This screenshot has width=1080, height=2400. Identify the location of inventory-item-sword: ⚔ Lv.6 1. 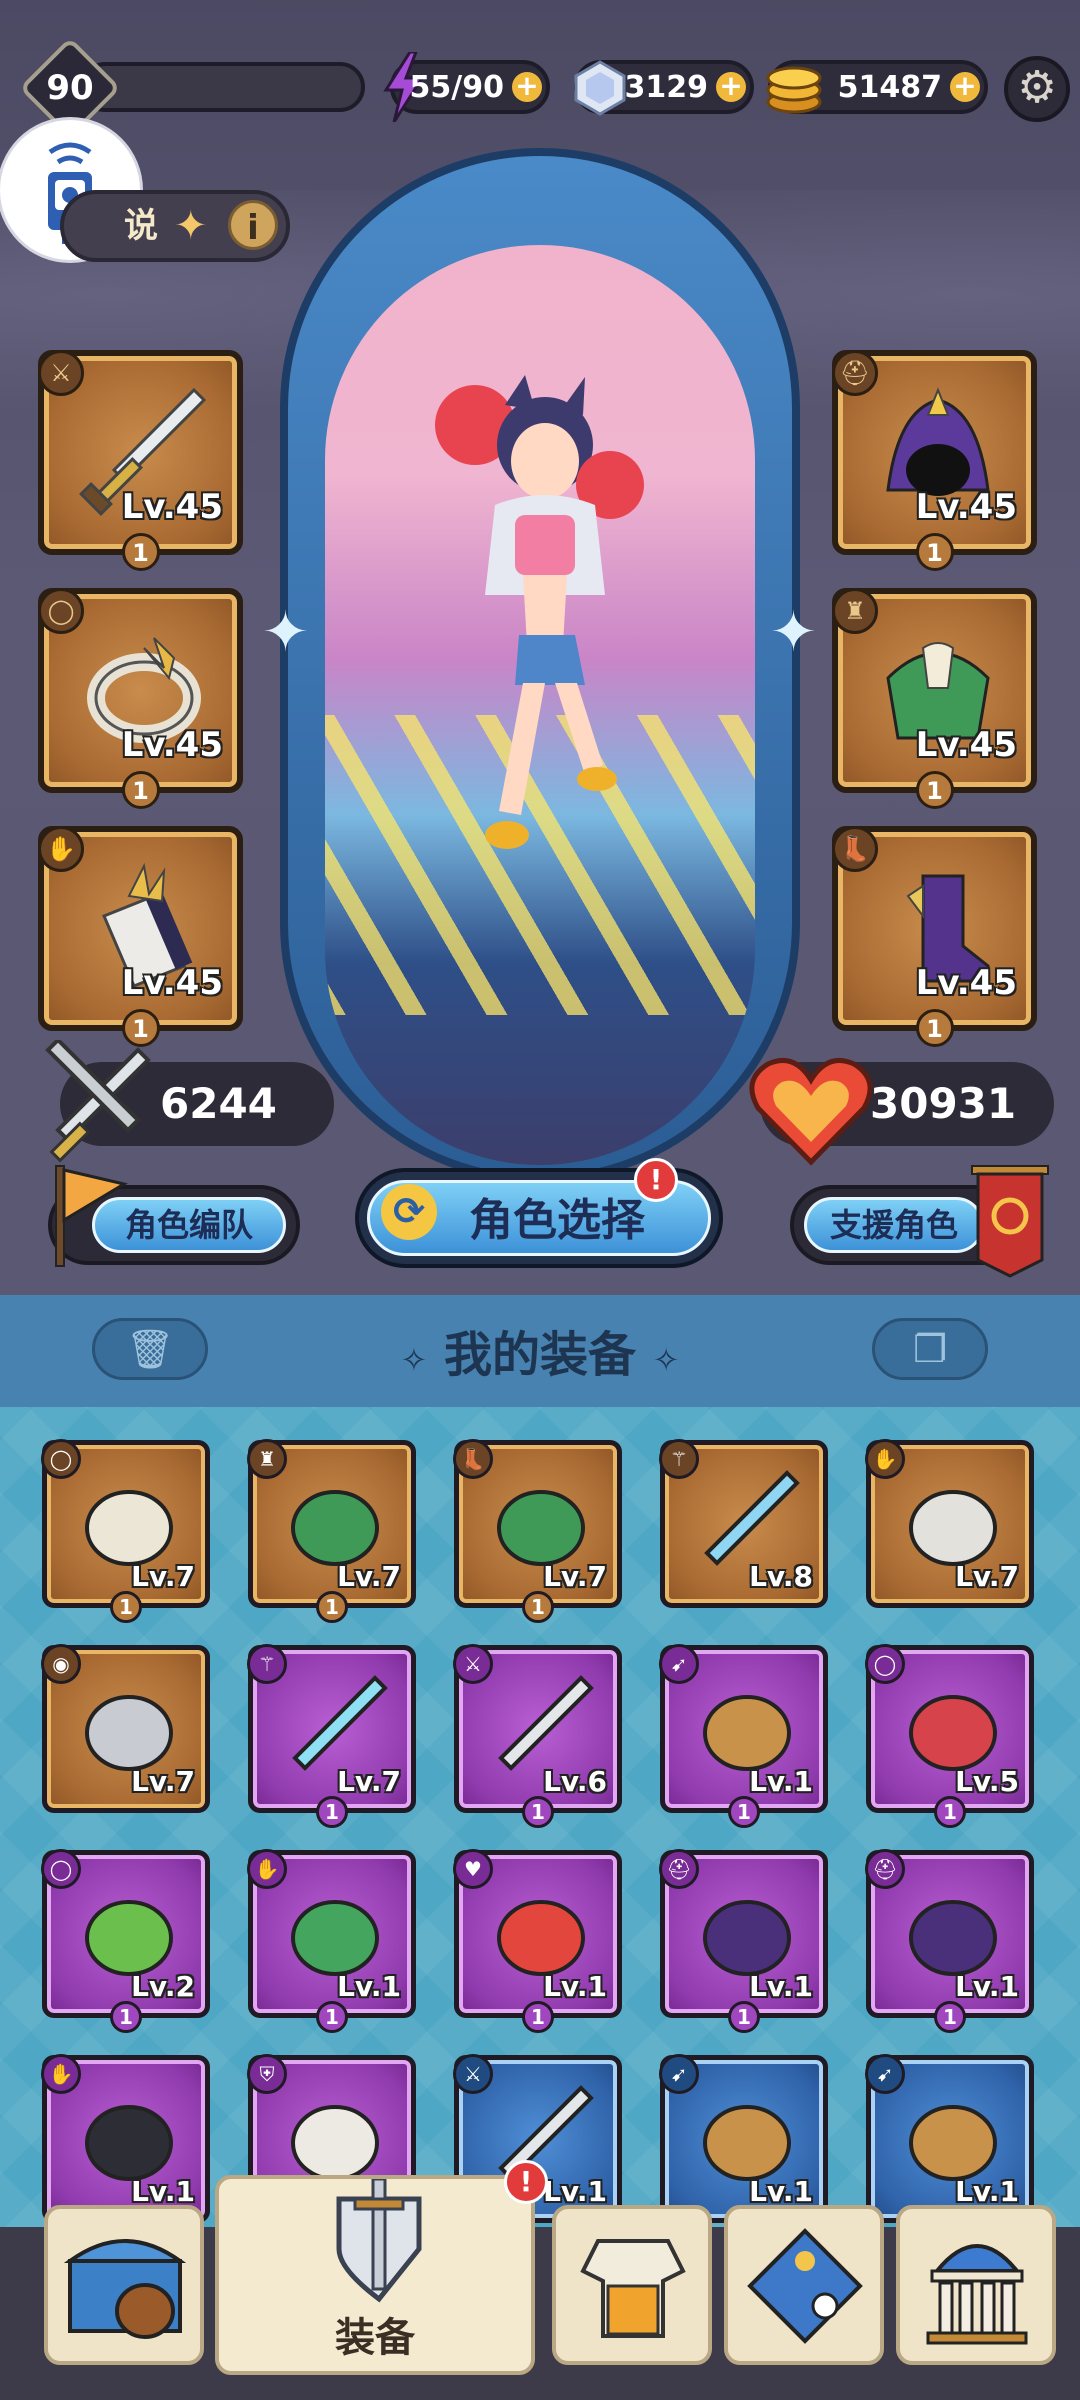
(537, 1736).